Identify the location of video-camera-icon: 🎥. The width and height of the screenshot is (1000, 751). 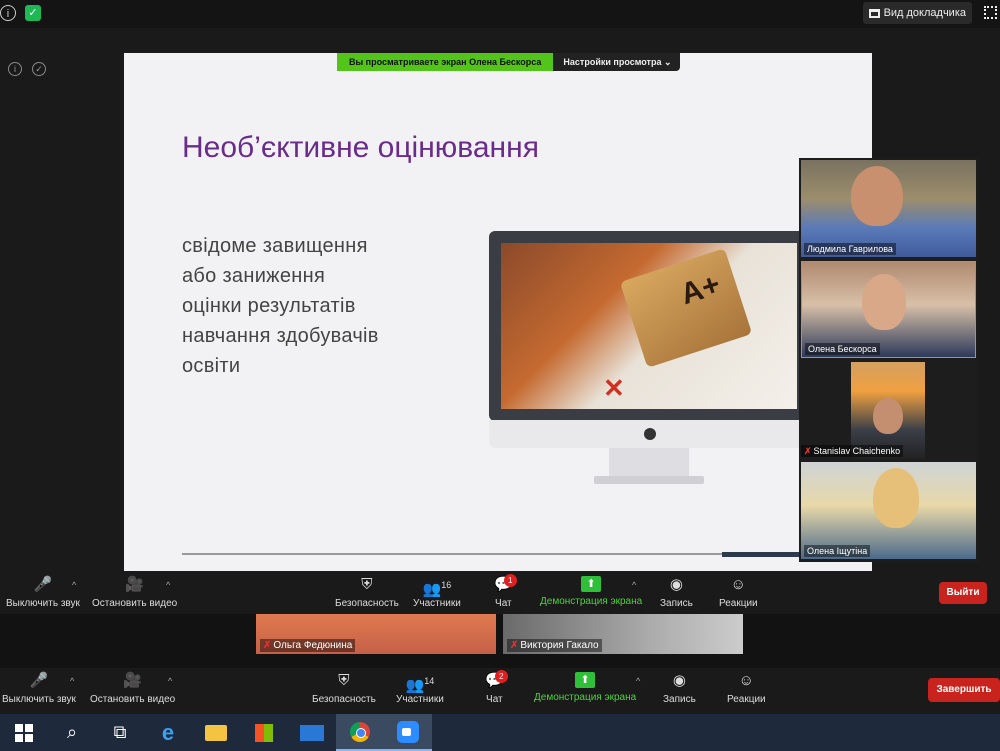
(134, 584).